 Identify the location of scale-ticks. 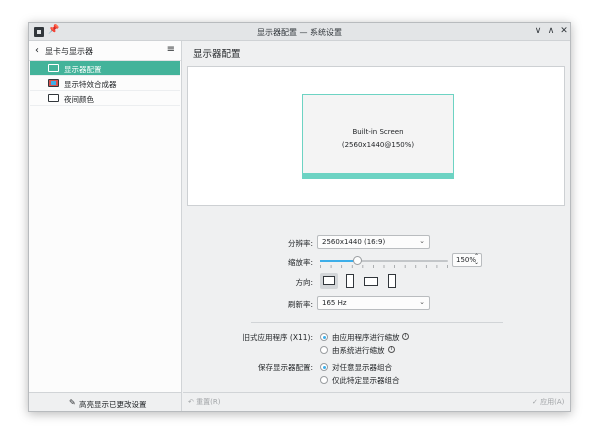
(384, 266).